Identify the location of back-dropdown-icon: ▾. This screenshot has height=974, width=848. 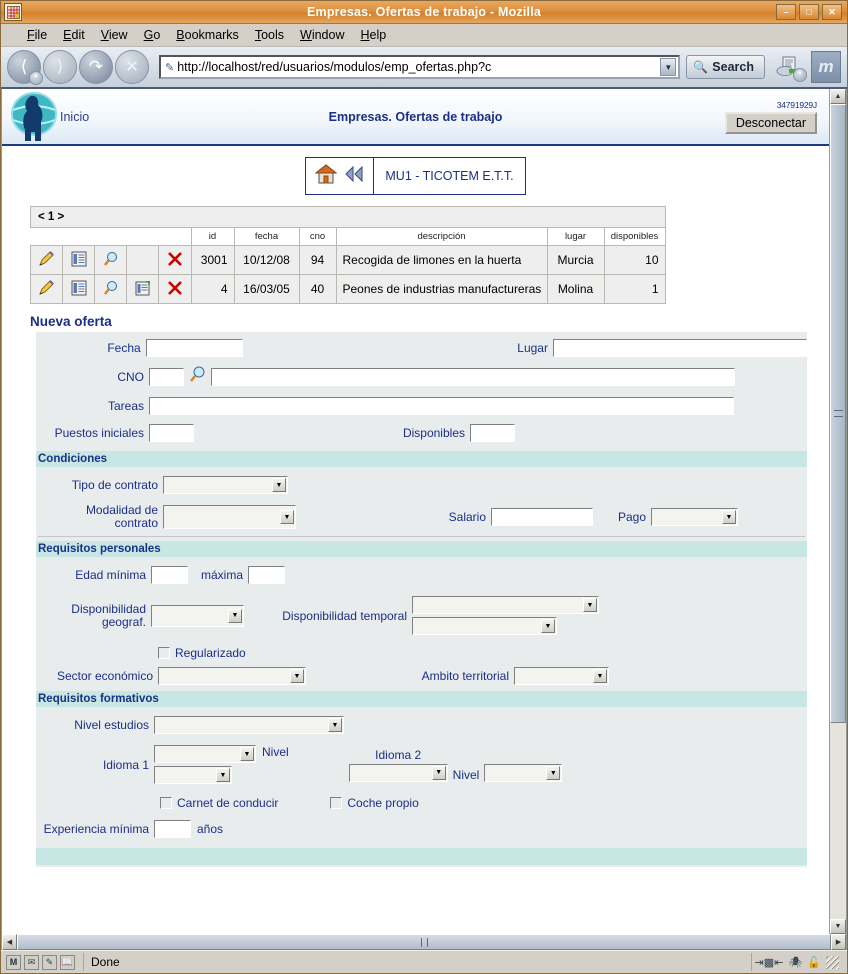
(36, 78).